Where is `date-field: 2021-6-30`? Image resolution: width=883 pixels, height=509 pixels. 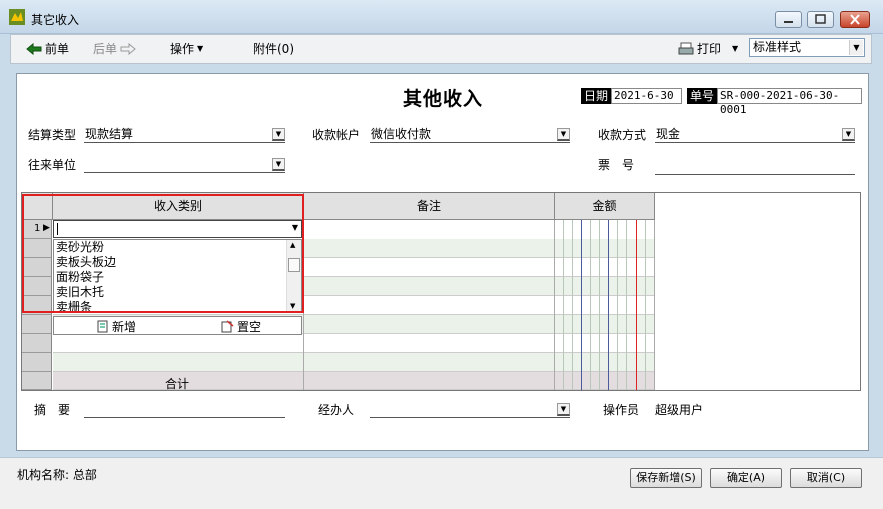
date-field: 2021-6-30 is located at coordinates (646, 96).